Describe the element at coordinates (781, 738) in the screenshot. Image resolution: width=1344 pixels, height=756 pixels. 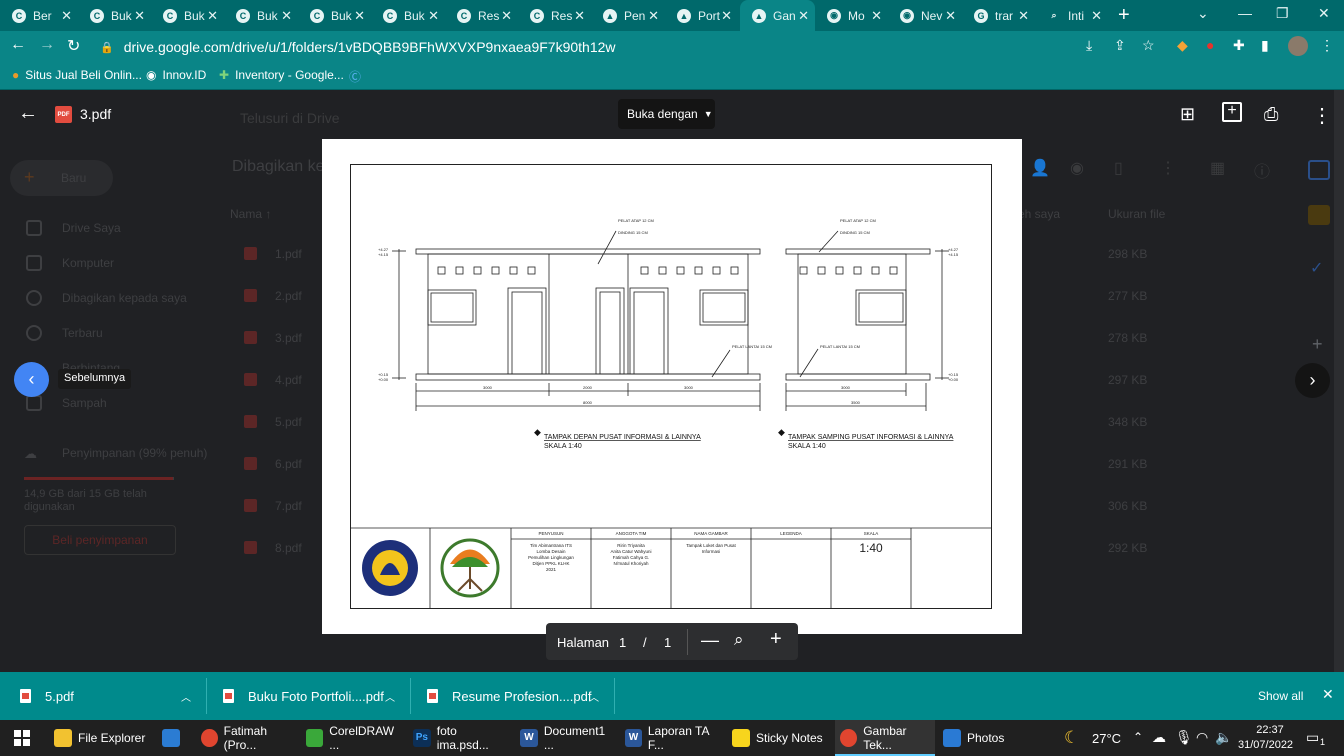
I see `taskbar-sticky-notes: Sticky Notes` at that location.